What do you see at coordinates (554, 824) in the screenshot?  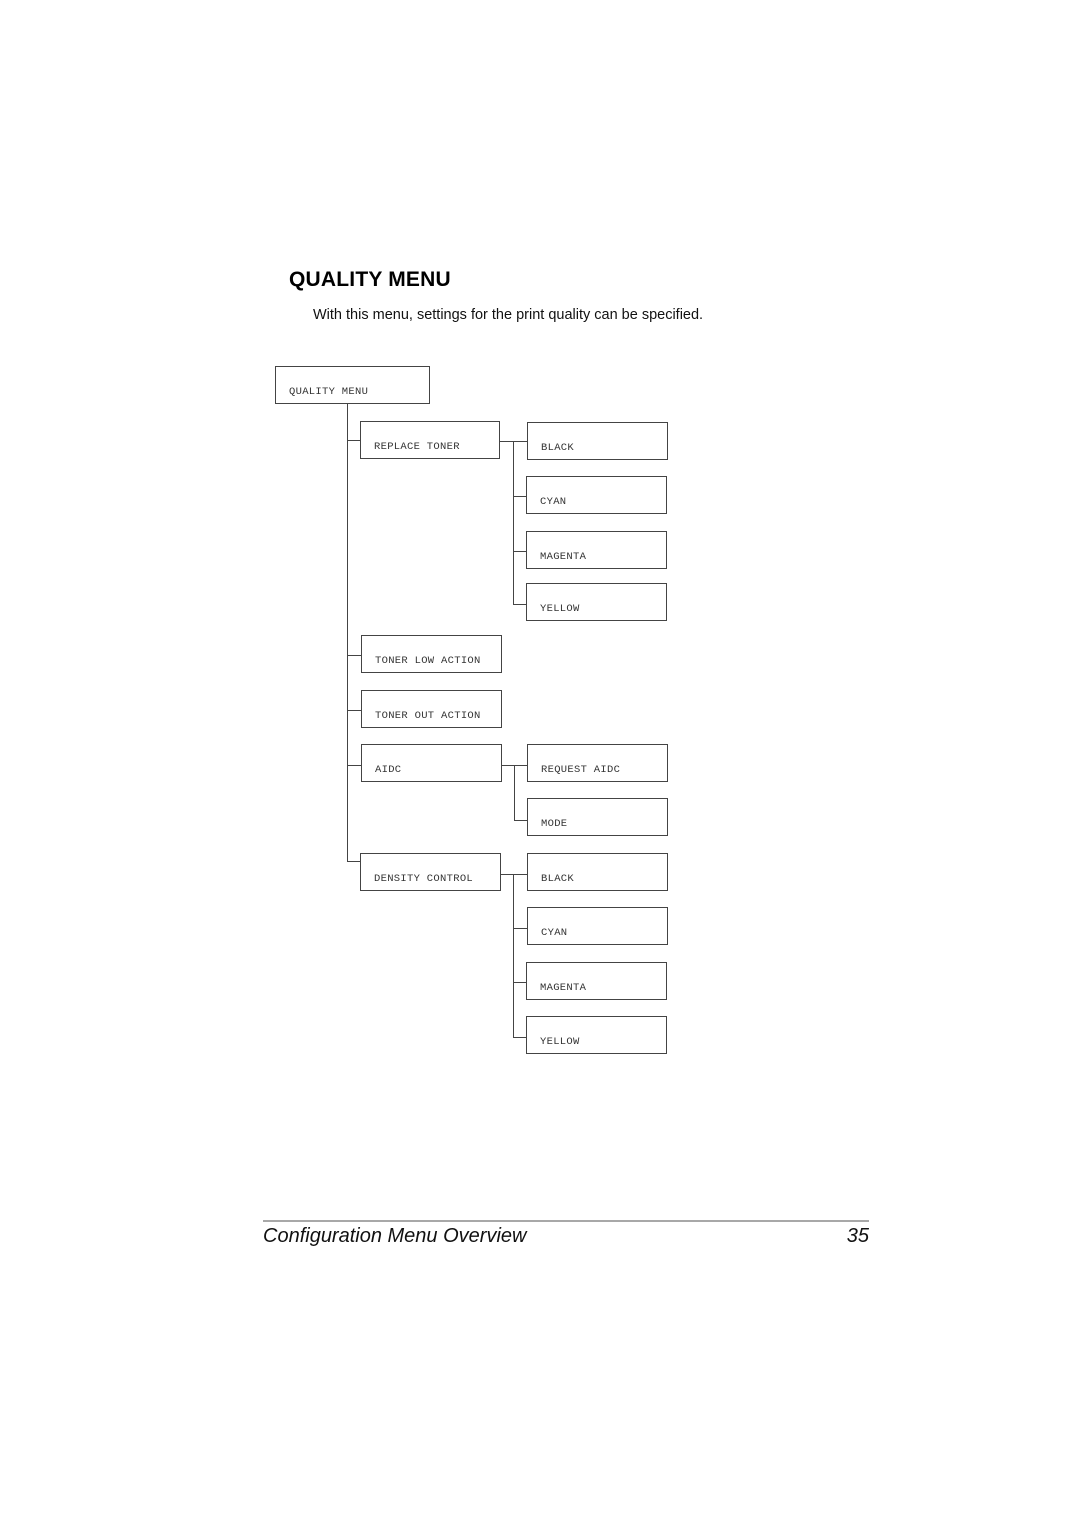 I see `menu-node-label: MODE` at bounding box center [554, 824].